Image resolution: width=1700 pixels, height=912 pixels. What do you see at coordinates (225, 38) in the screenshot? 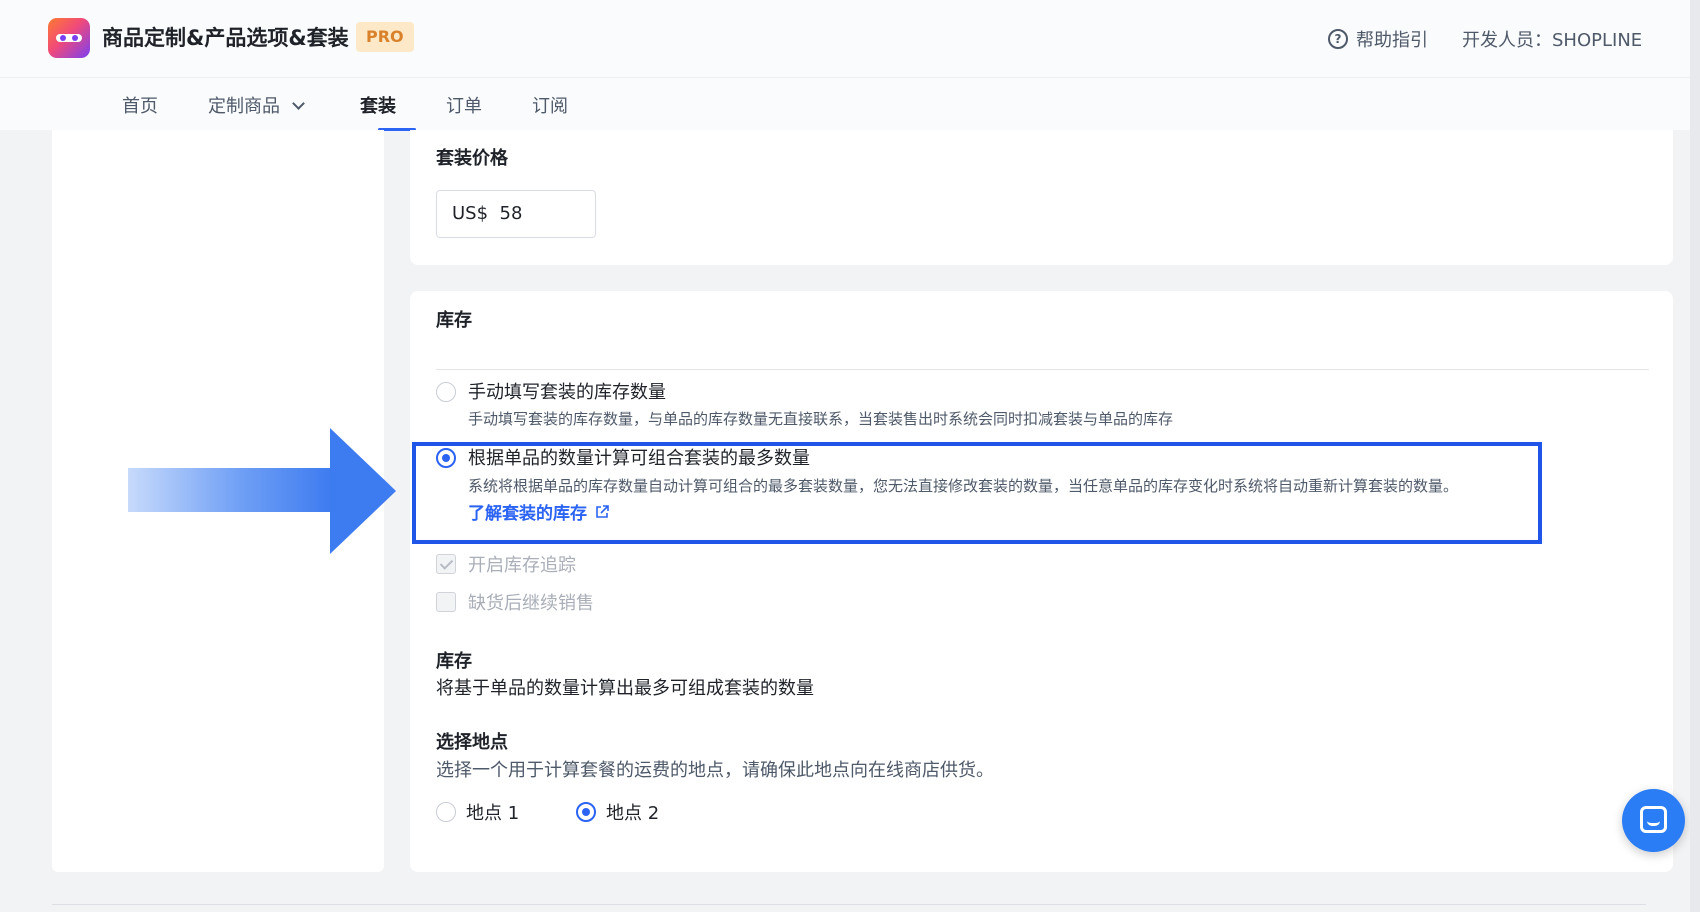
I see `app-title: 商品定制&产品选项&套装` at bounding box center [225, 38].